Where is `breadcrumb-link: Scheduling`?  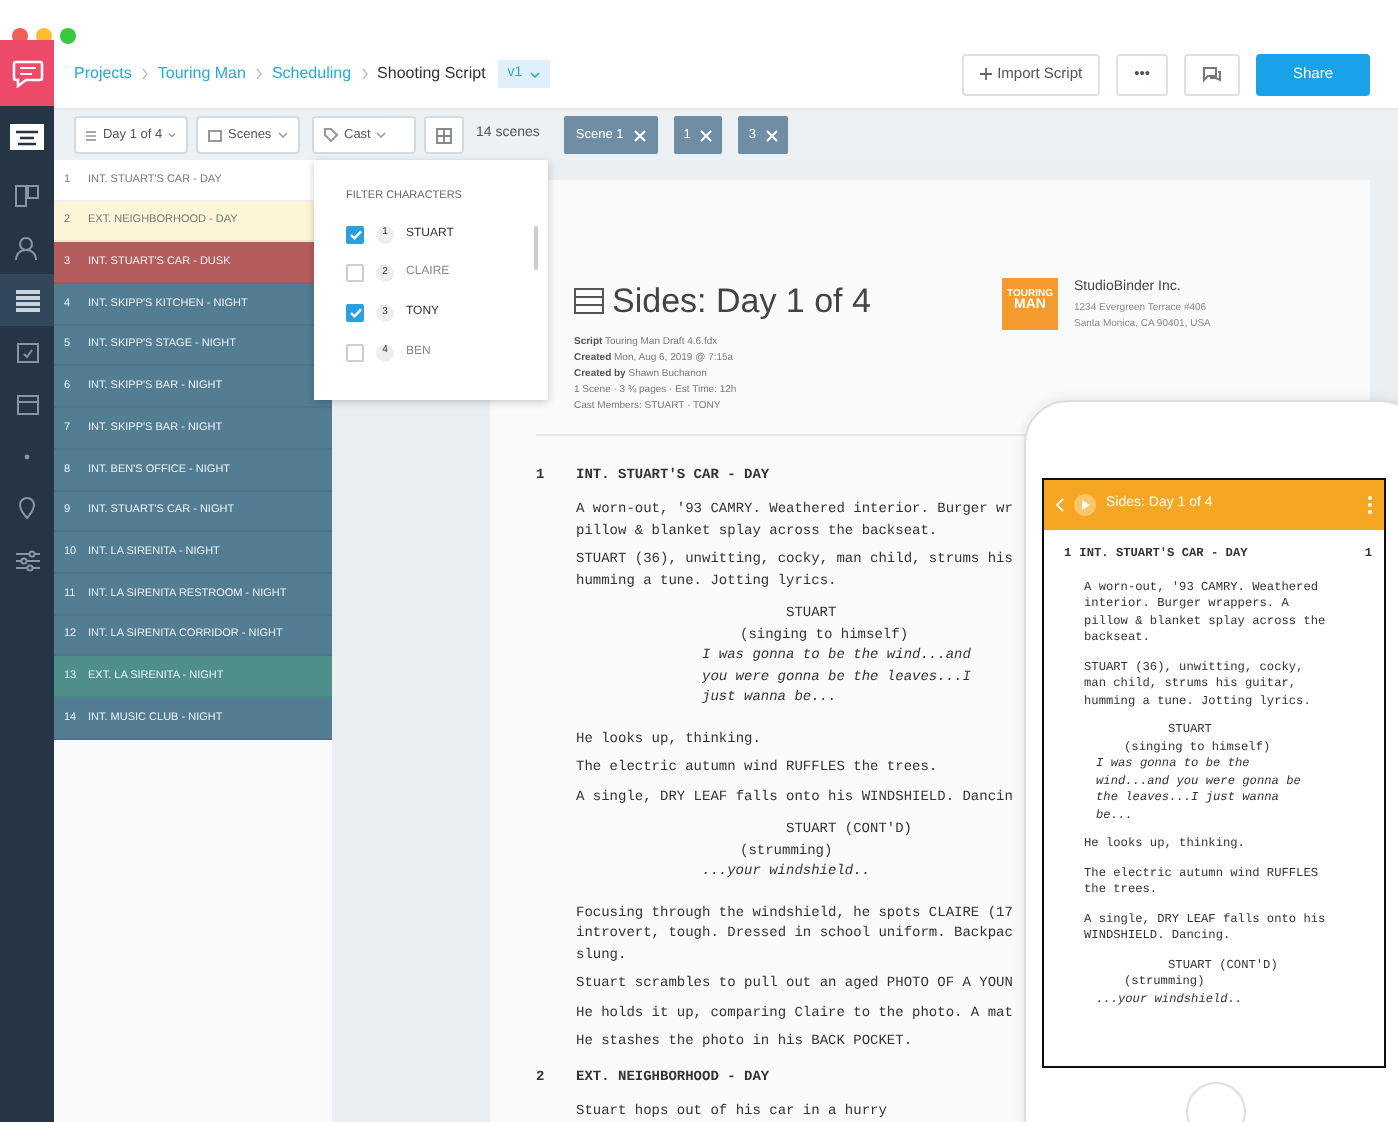
breadcrumb-link: Scheduling is located at coordinates (311, 74).